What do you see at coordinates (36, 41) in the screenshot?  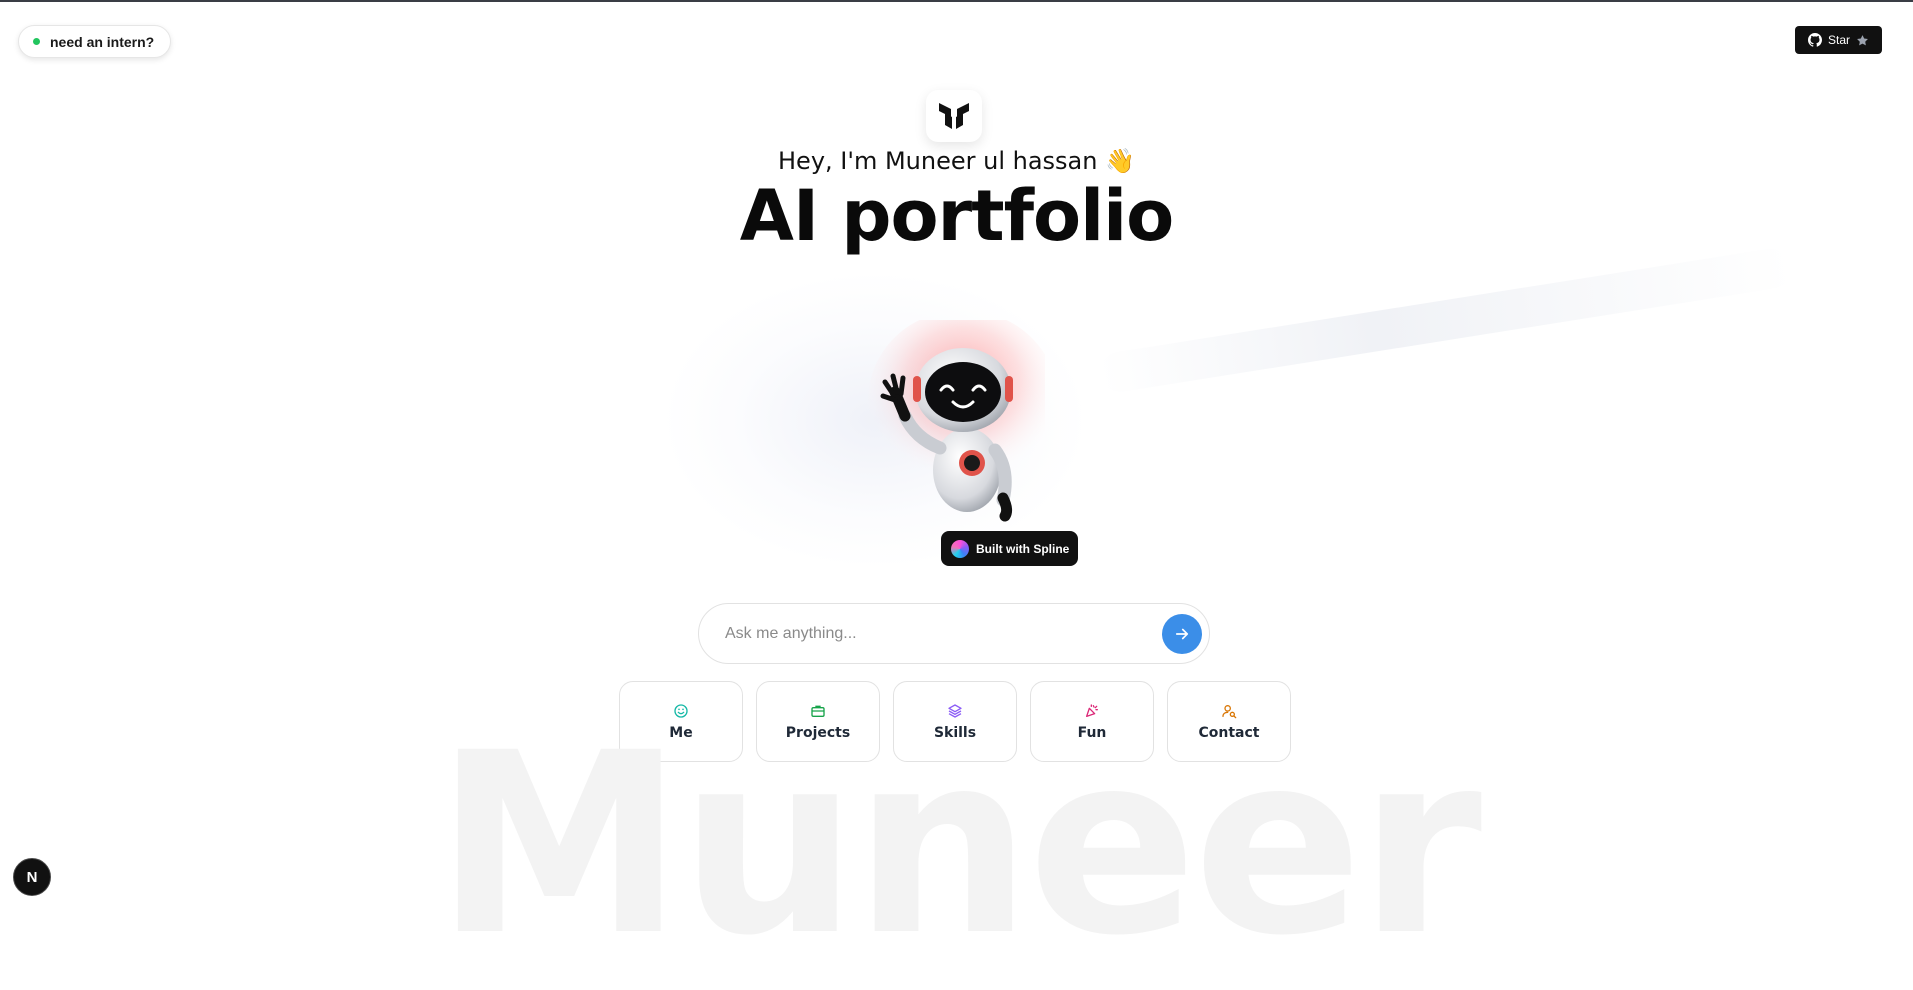 I see `status-dot` at bounding box center [36, 41].